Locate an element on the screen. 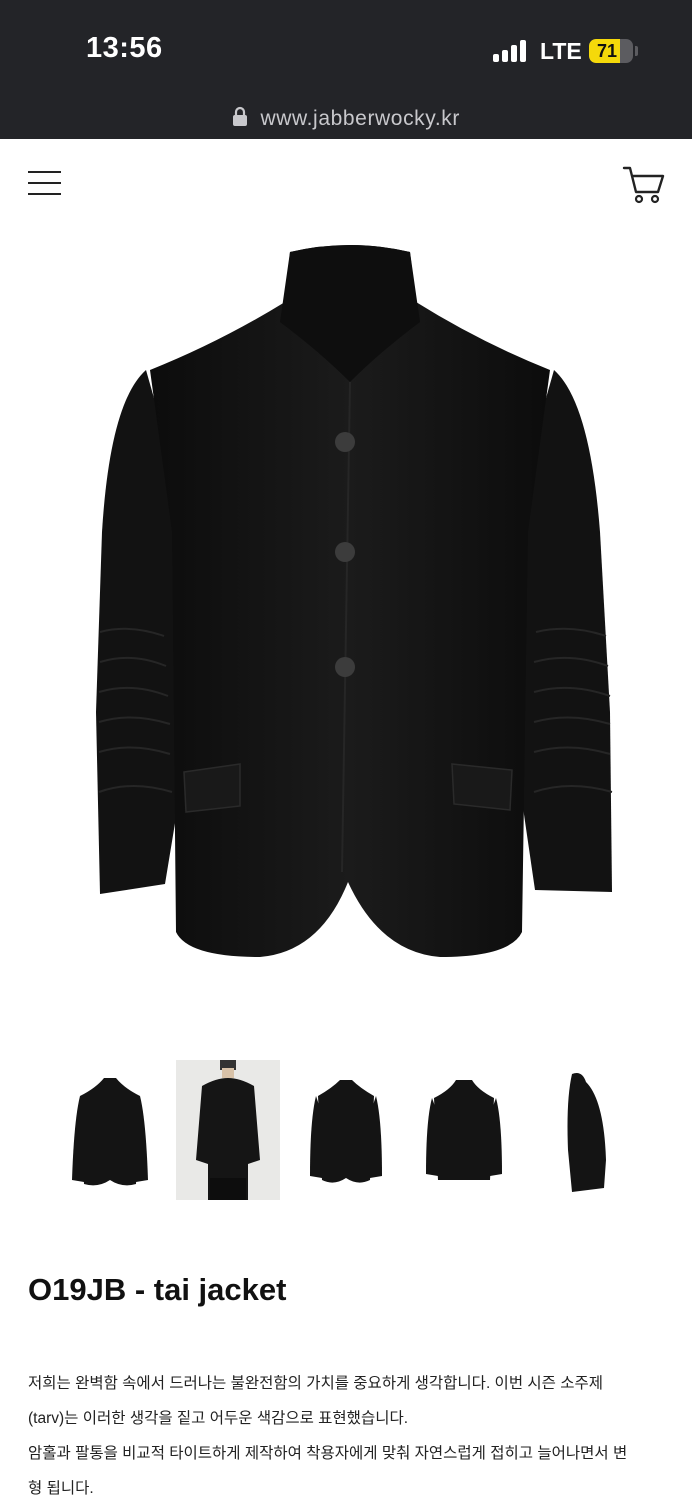 Image resolution: width=692 pixels, height=1500 pixels. description-line: (tarv)는 이러한 생각을 짙고 어두운 색감으로 표현했습니다. is located at coordinates (218, 1418).